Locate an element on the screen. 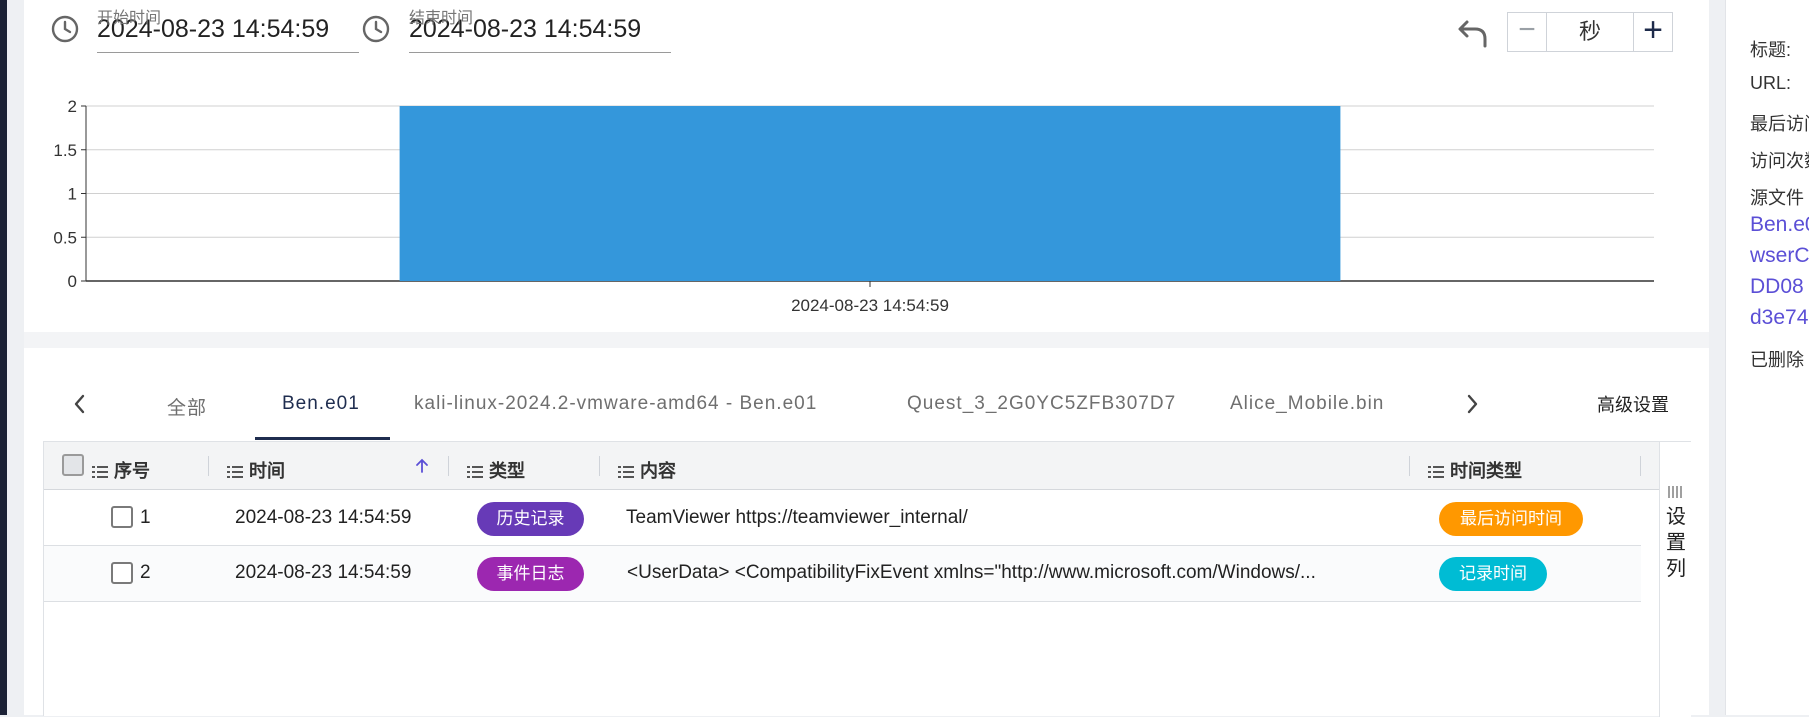 This screenshot has height=717, width=1809. start-time-field: 开始时间 2024-08-23 14:54:59 is located at coordinates (228, 31).